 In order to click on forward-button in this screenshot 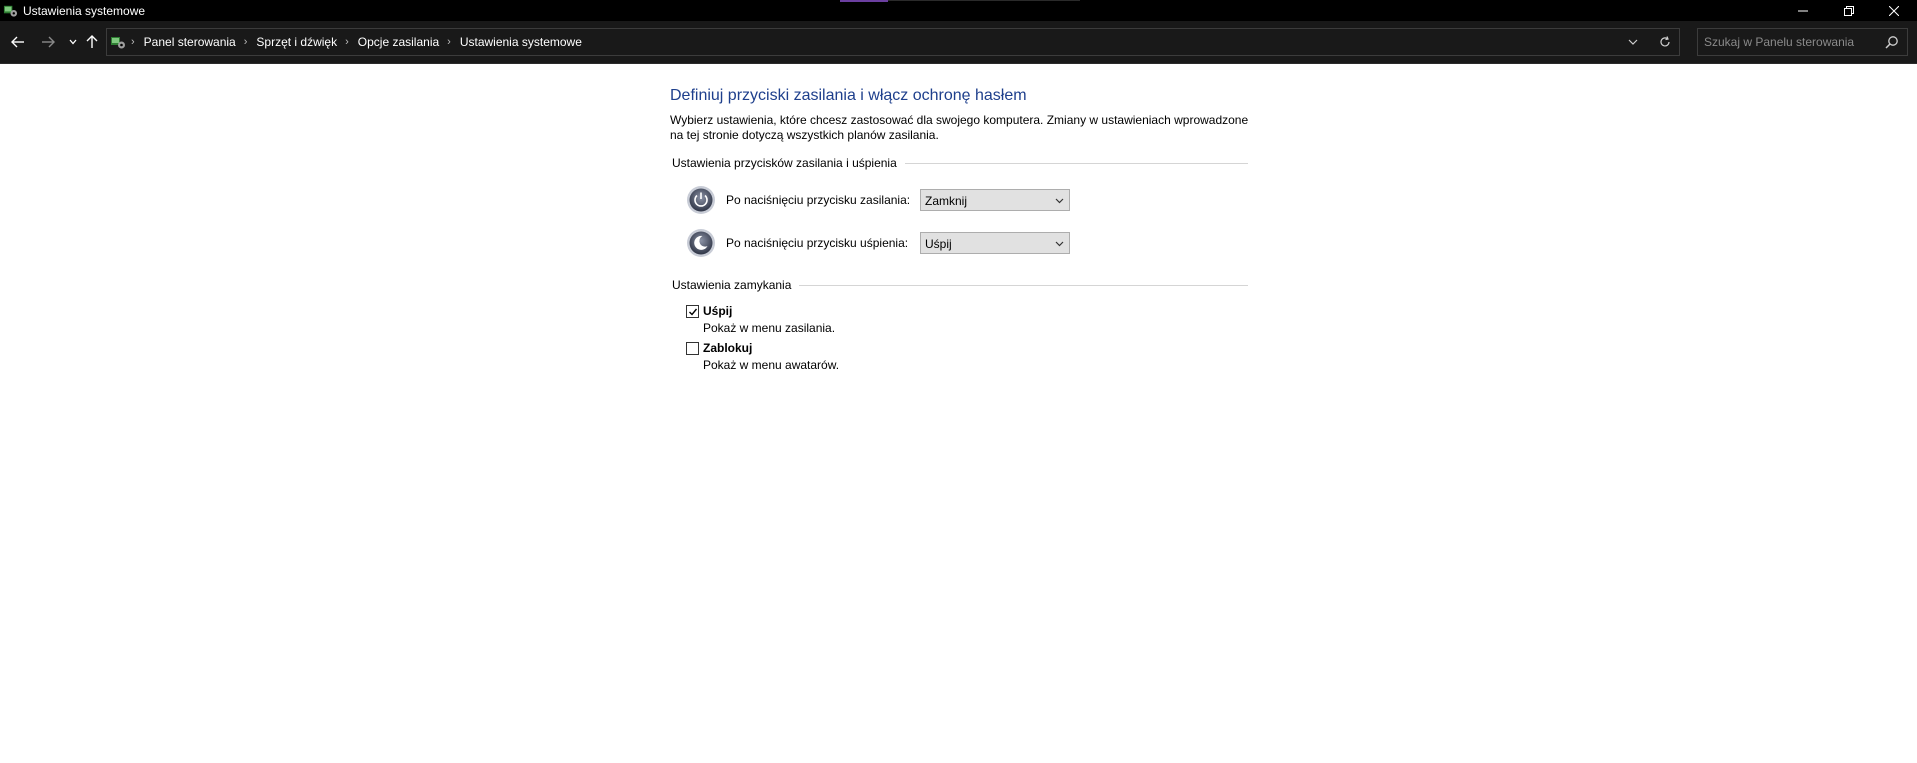, I will do `click(48, 42)`.